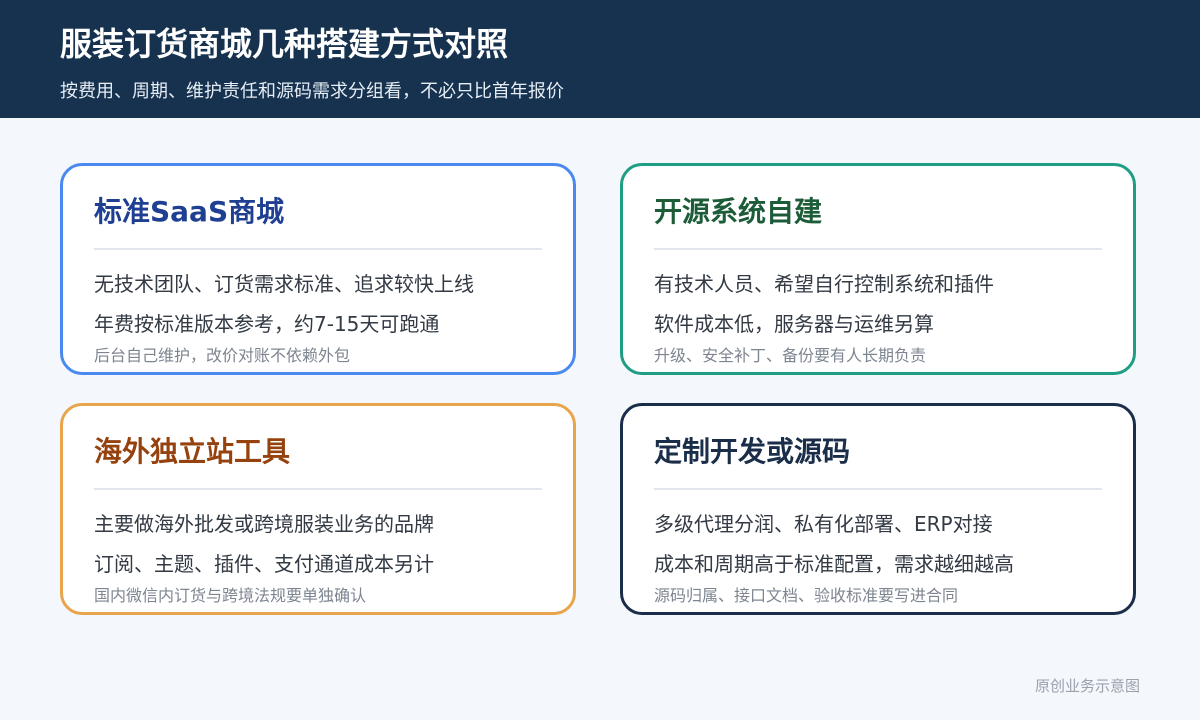 The image size is (1200, 720). Describe the element at coordinates (312, 91) in the screenshot. I see `page-subtitle: 按费用、周期、维护责任和源码需求分组看，不必只比首年报价` at that location.